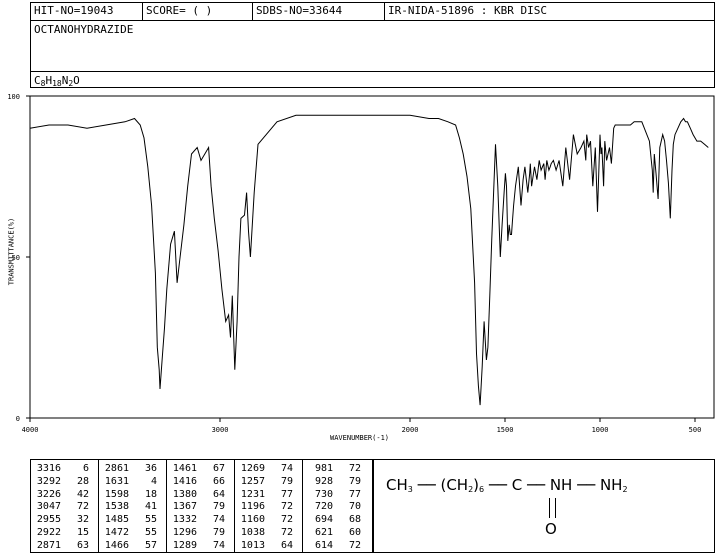 This screenshot has height=553, width=715. I want to click on peak-wavenumber: 1332, so click(184, 520).